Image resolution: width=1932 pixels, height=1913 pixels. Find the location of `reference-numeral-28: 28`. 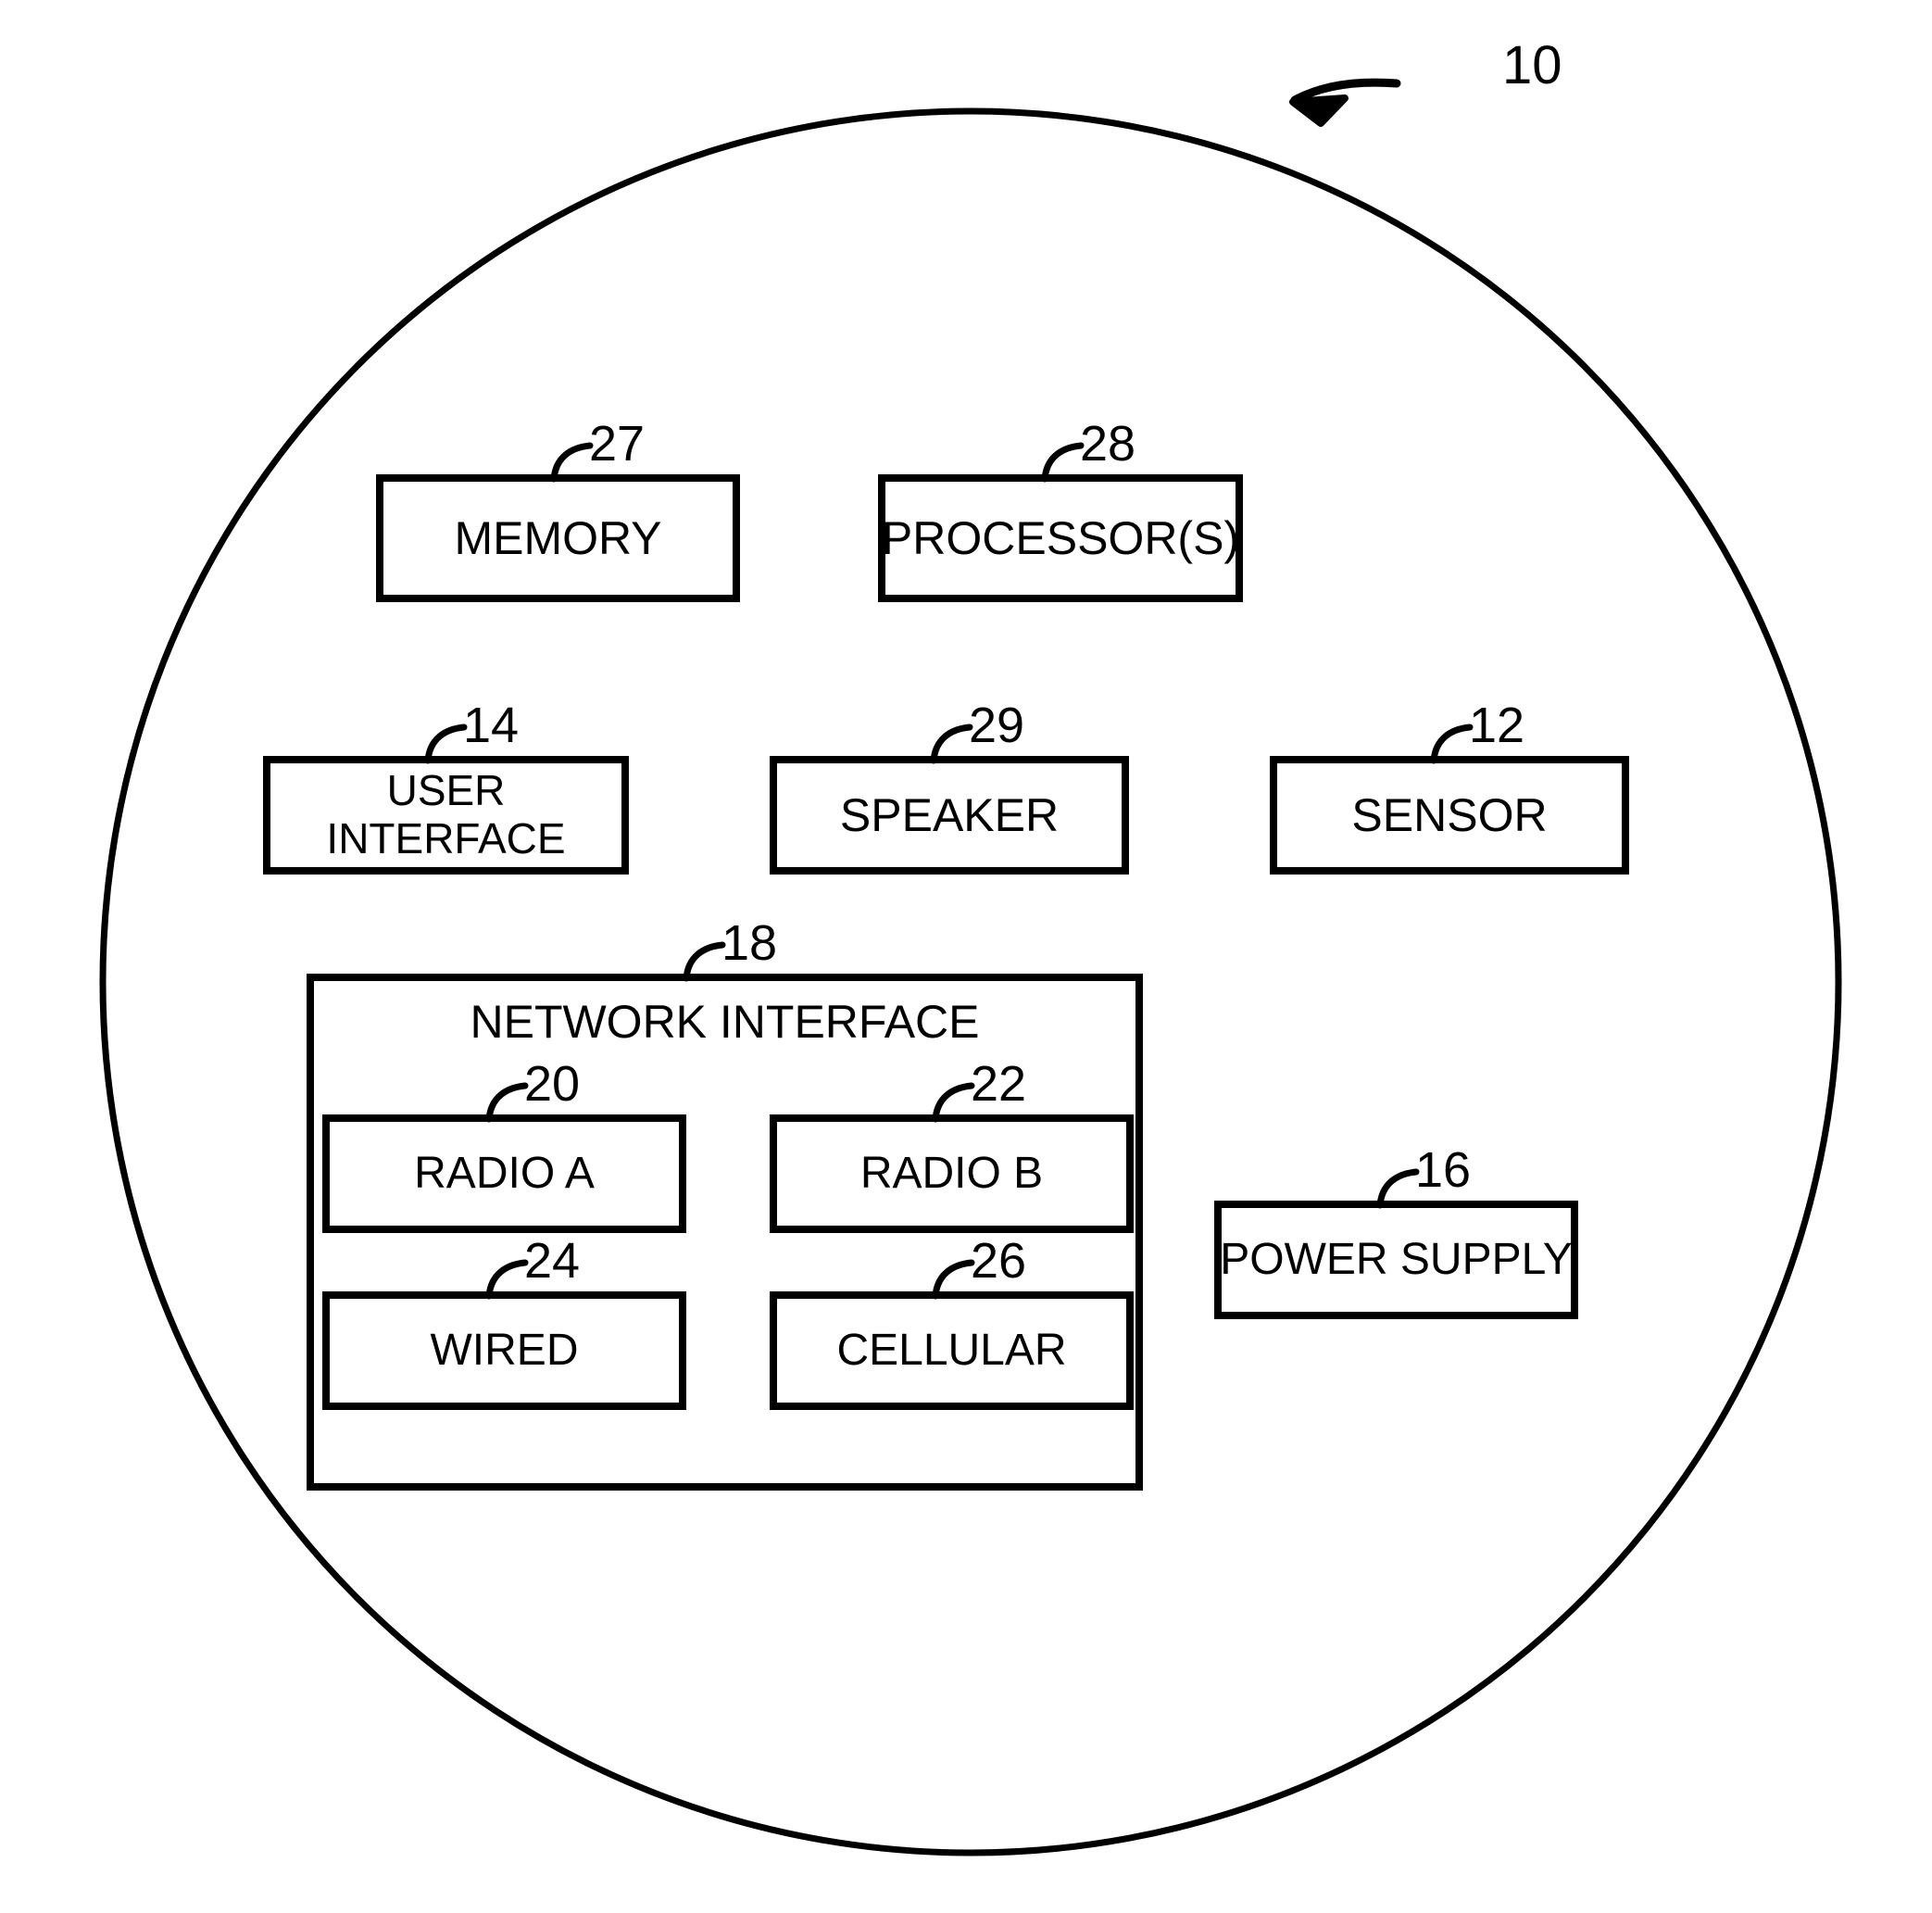

reference-numeral-28: 28 is located at coordinates (1108, 444).